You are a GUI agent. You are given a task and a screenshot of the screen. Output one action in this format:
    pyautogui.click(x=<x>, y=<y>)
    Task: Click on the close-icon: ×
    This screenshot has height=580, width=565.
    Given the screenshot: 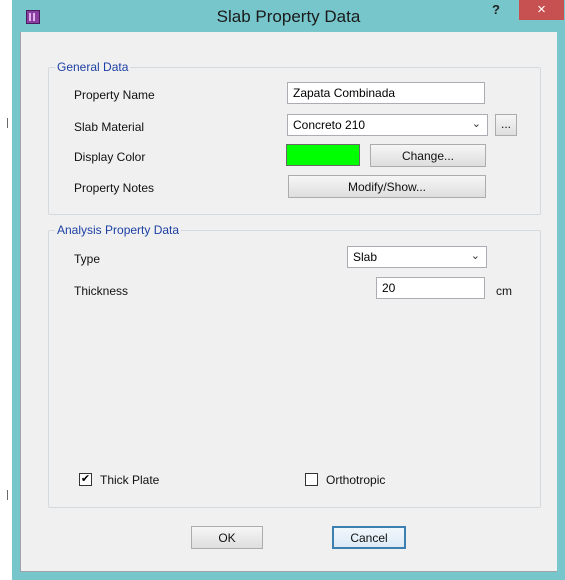 What is the action you would take?
    pyautogui.click(x=541, y=9)
    